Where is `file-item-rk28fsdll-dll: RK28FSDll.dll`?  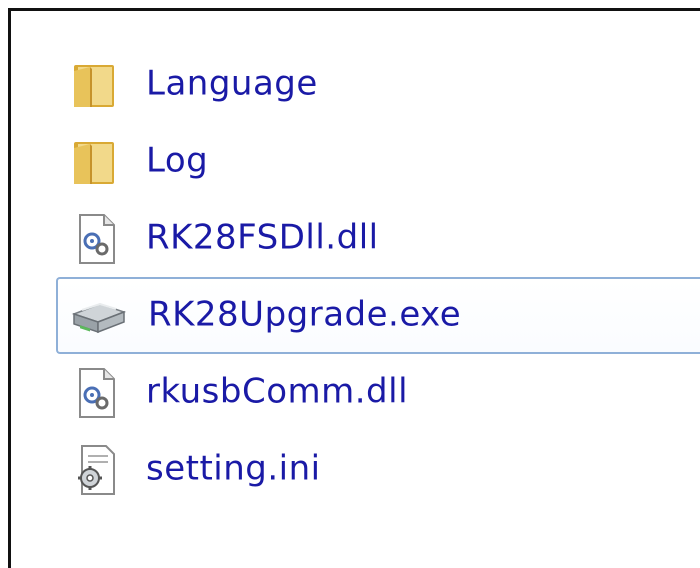 file-item-rk28fsdll-dll: RK28FSDll.dll is located at coordinates (378, 238).